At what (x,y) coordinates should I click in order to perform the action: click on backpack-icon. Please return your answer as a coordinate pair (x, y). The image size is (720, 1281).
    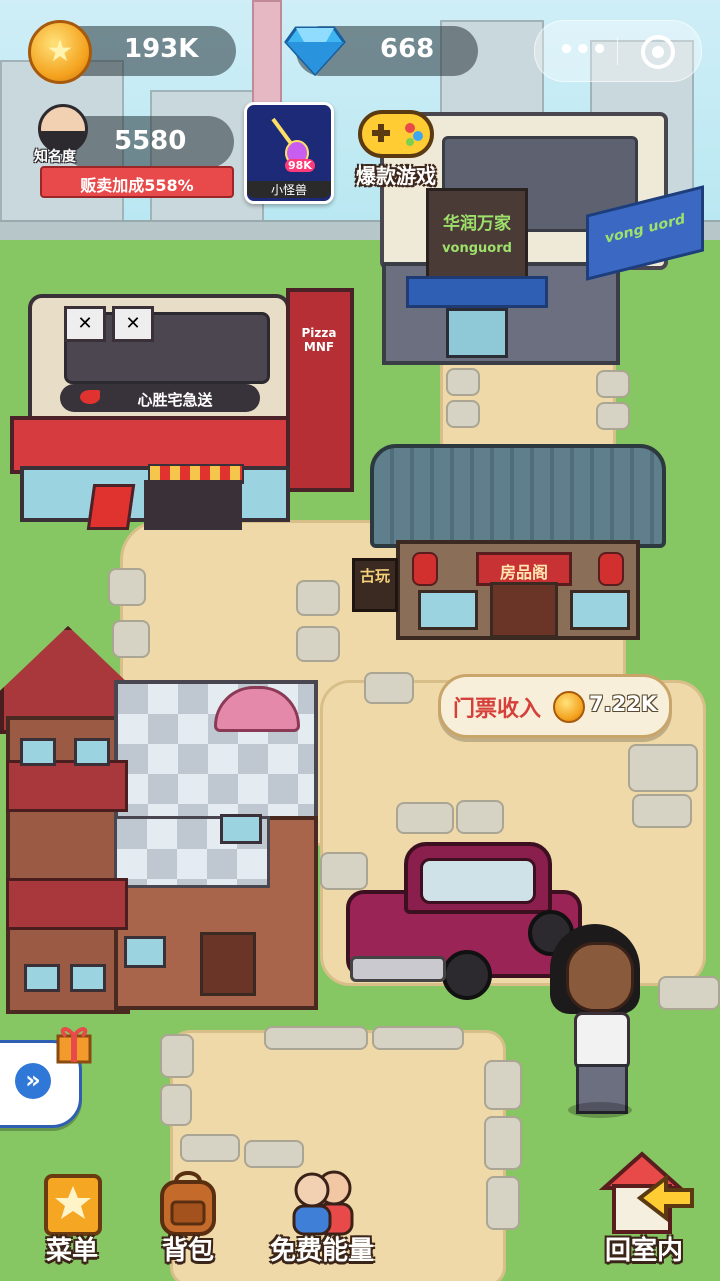
    Looking at the image, I should click on (188, 1202).